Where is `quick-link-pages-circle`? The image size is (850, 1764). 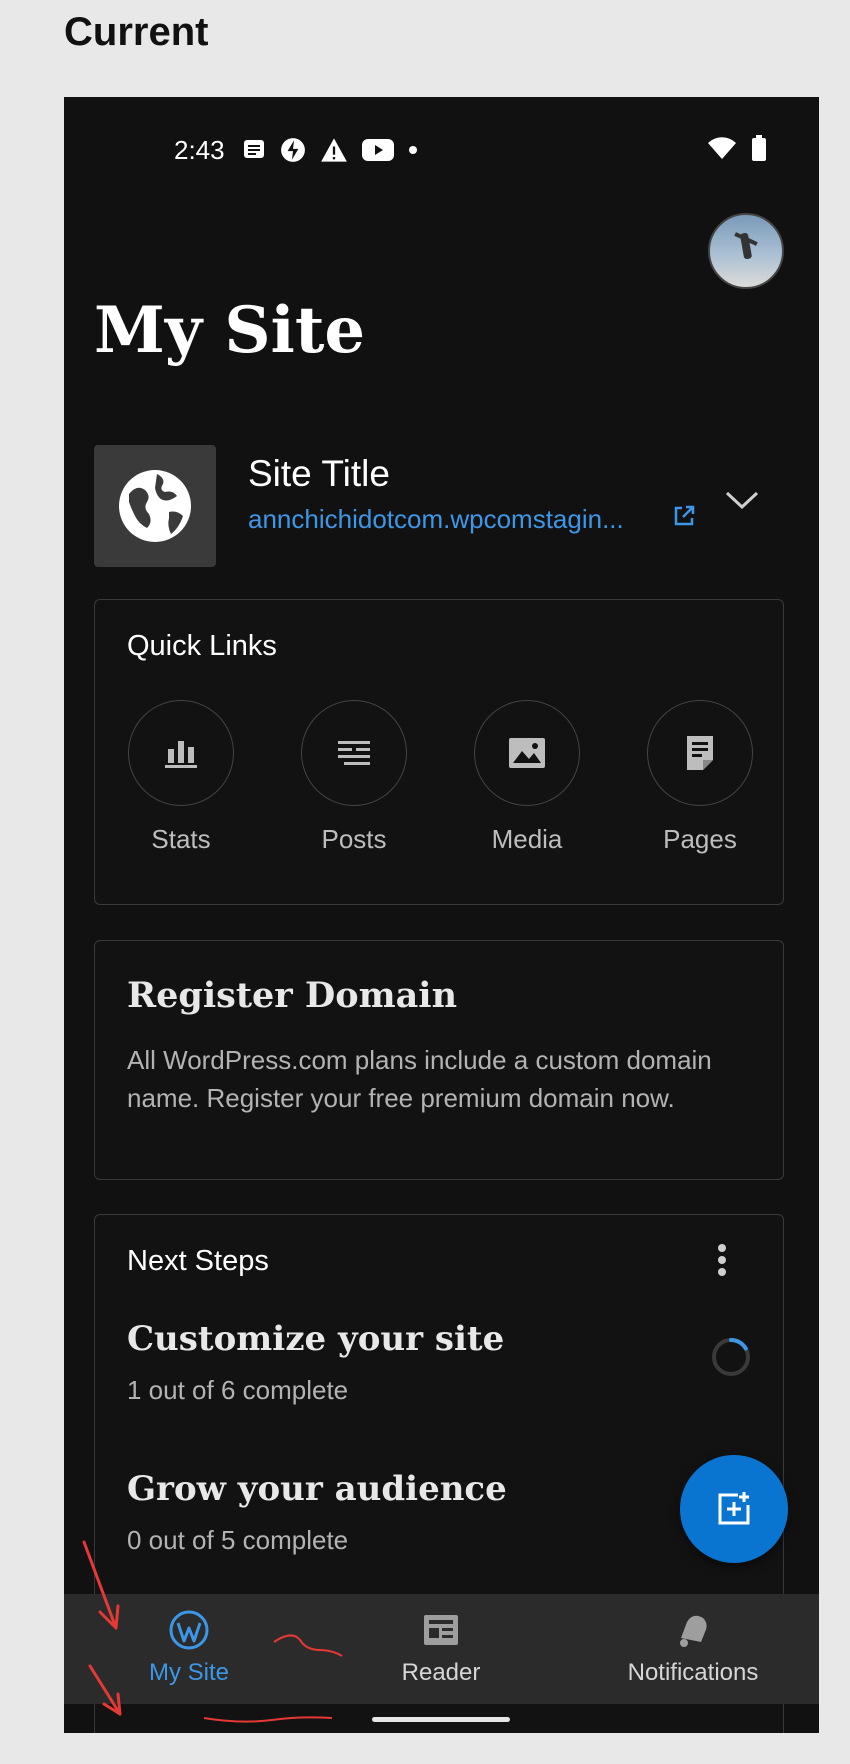 quick-link-pages-circle is located at coordinates (700, 753).